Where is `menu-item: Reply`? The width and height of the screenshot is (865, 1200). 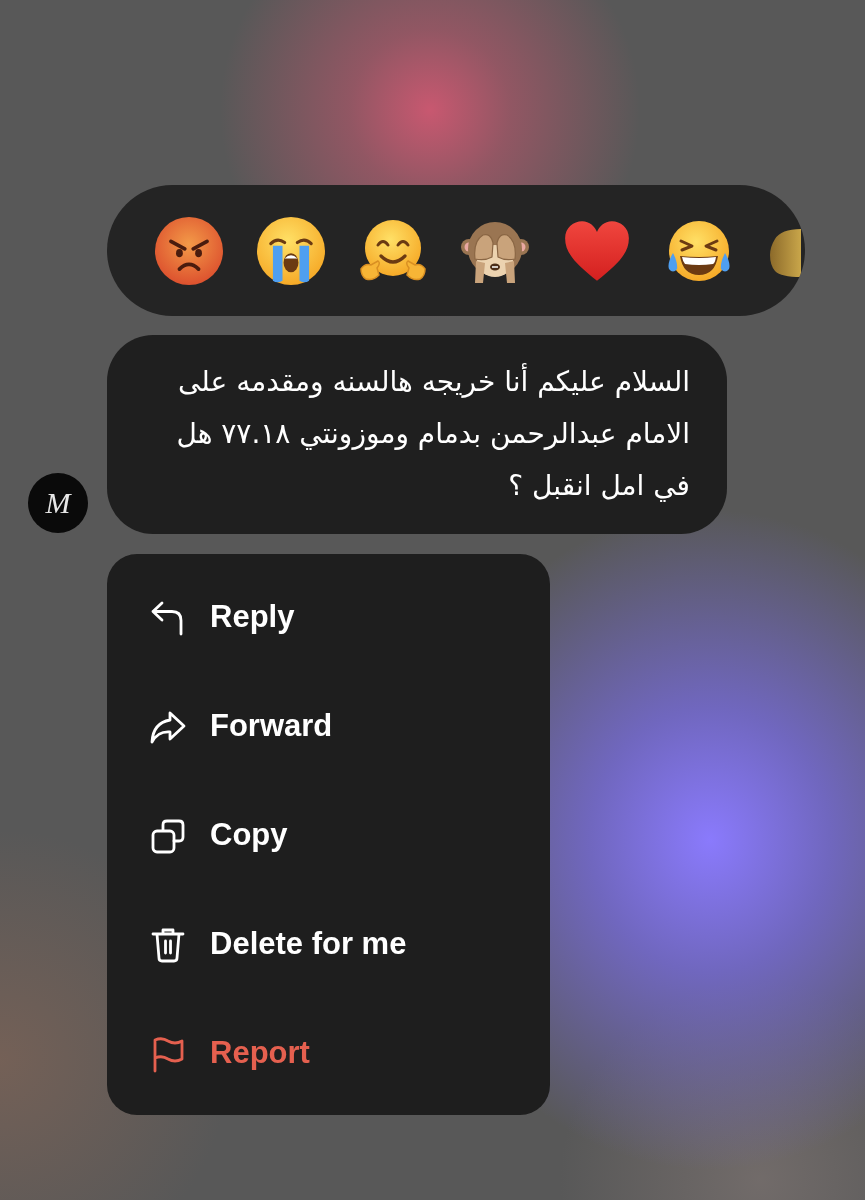
menu-item: Reply is located at coordinates (328, 617).